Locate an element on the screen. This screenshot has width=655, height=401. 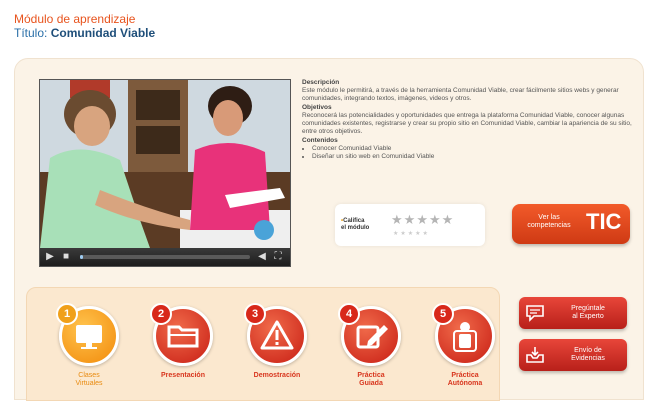
rating-label-line1: Califica is located at coordinates (354, 221).